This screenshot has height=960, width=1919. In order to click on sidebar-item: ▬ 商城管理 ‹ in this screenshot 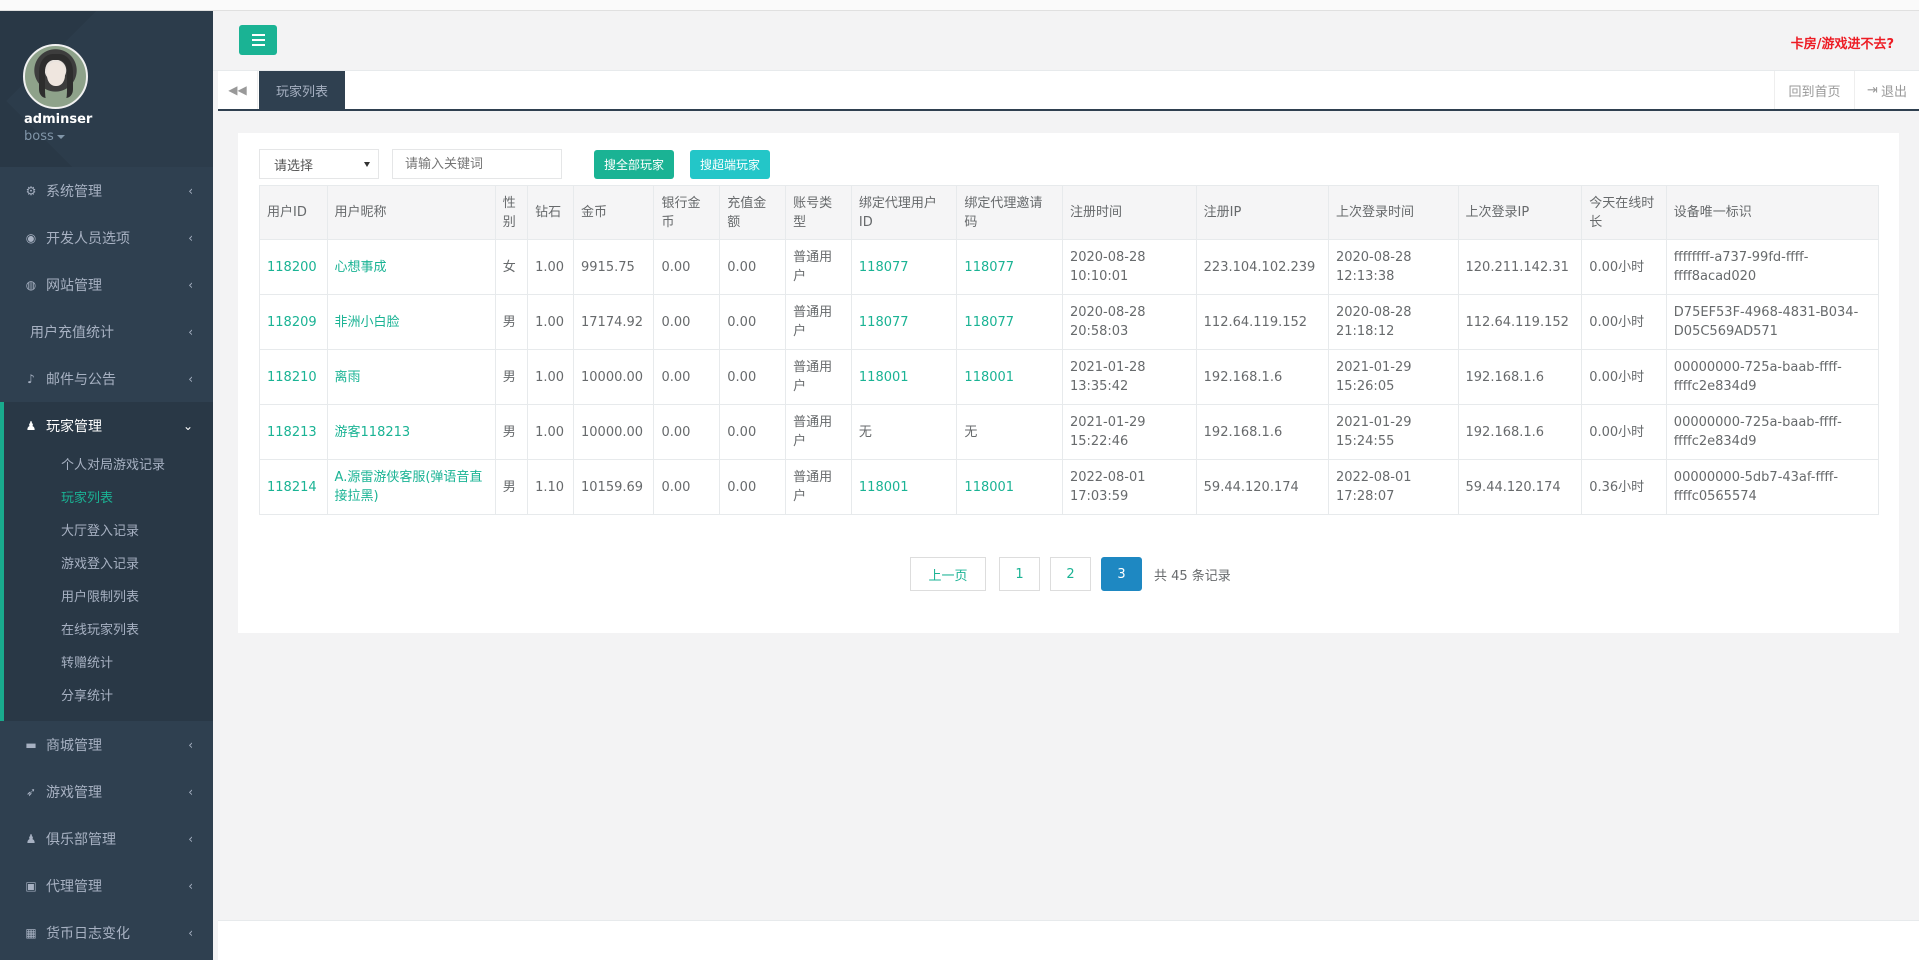, I will do `click(106, 744)`.